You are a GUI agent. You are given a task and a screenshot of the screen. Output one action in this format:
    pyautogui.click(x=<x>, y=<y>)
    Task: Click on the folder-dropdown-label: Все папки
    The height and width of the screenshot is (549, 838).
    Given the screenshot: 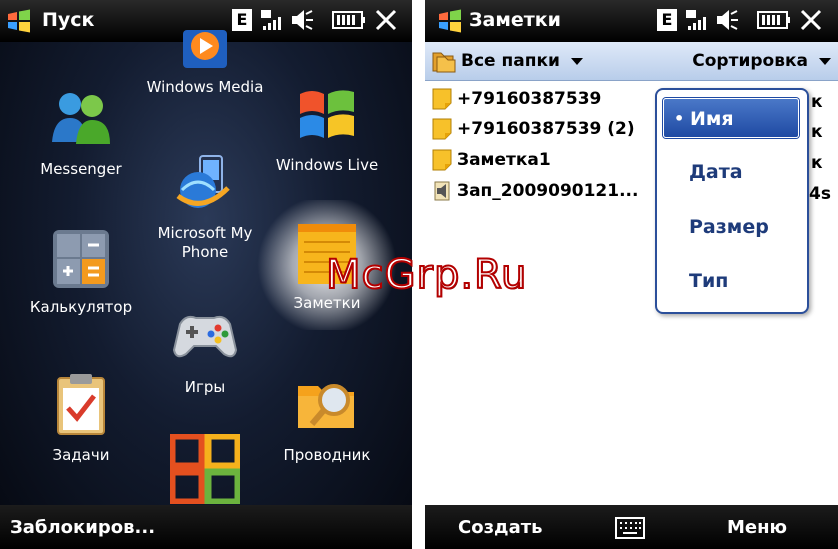 What is the action you would take?
    pyautogui.click(x=510, y=61)
    